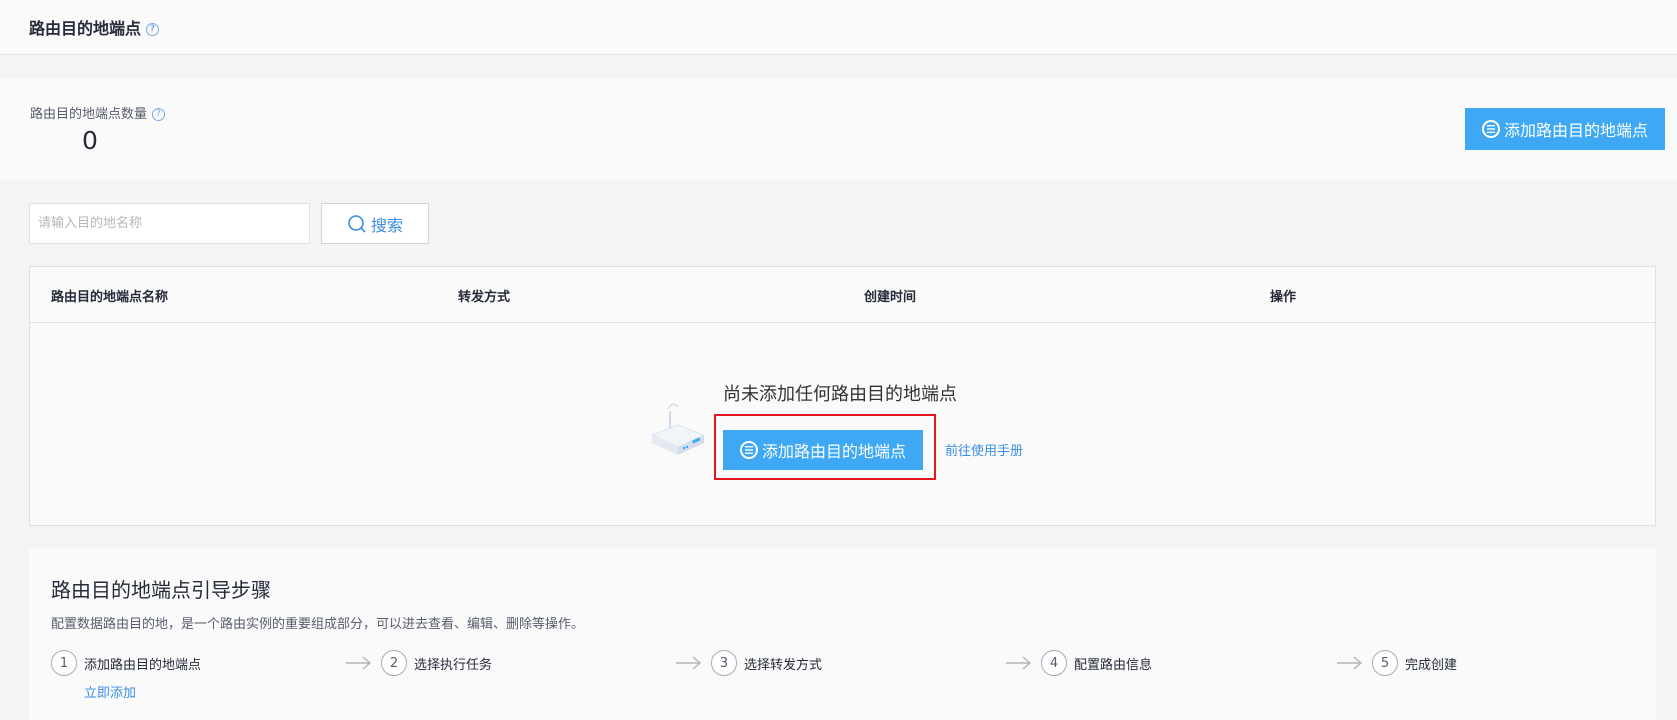 This screenshot has width=1677, height=720. Describe the element at coordinates (1565, 129) in the screenshot. I see `add-endpoint-button: 添加路由目的地端点` at that location.